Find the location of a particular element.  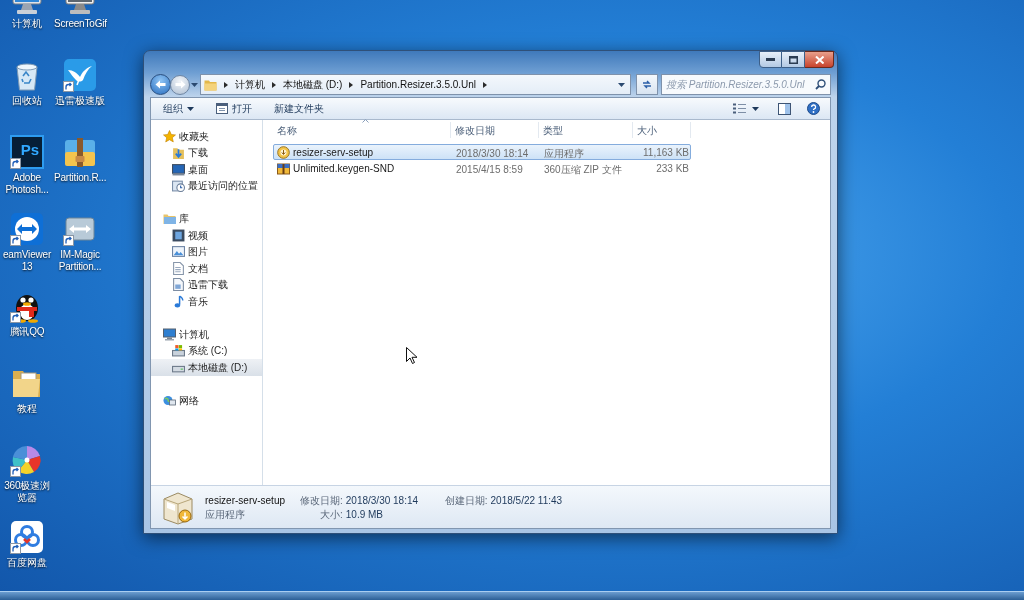

sidebar-item: 收藏夹 is located at coordinates (206, 136).